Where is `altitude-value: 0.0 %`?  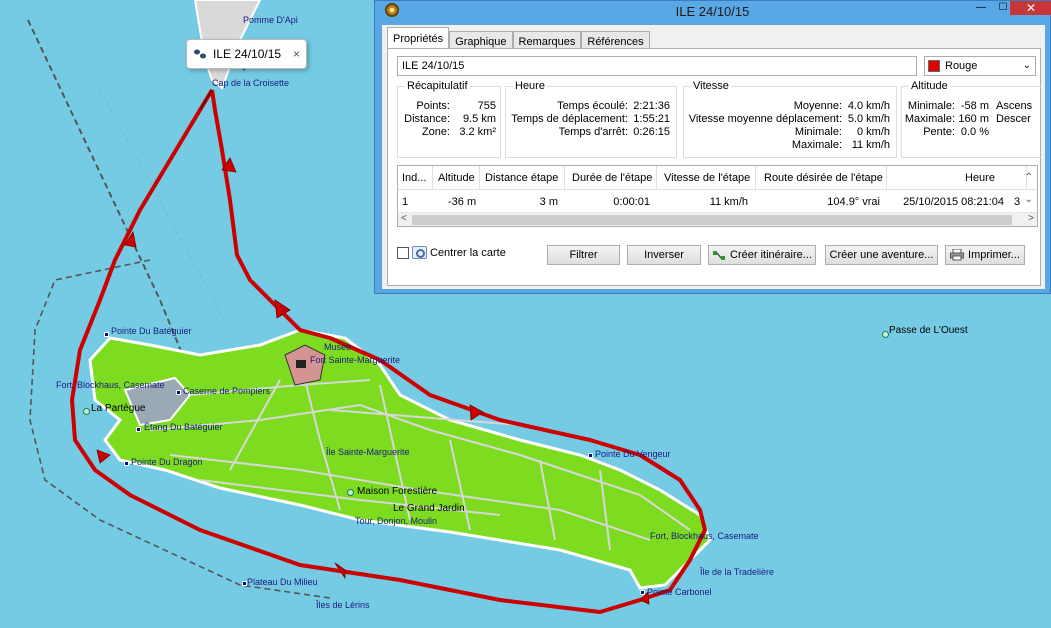 altitude-value: 0.0 % is located at coordinates (974, 132).